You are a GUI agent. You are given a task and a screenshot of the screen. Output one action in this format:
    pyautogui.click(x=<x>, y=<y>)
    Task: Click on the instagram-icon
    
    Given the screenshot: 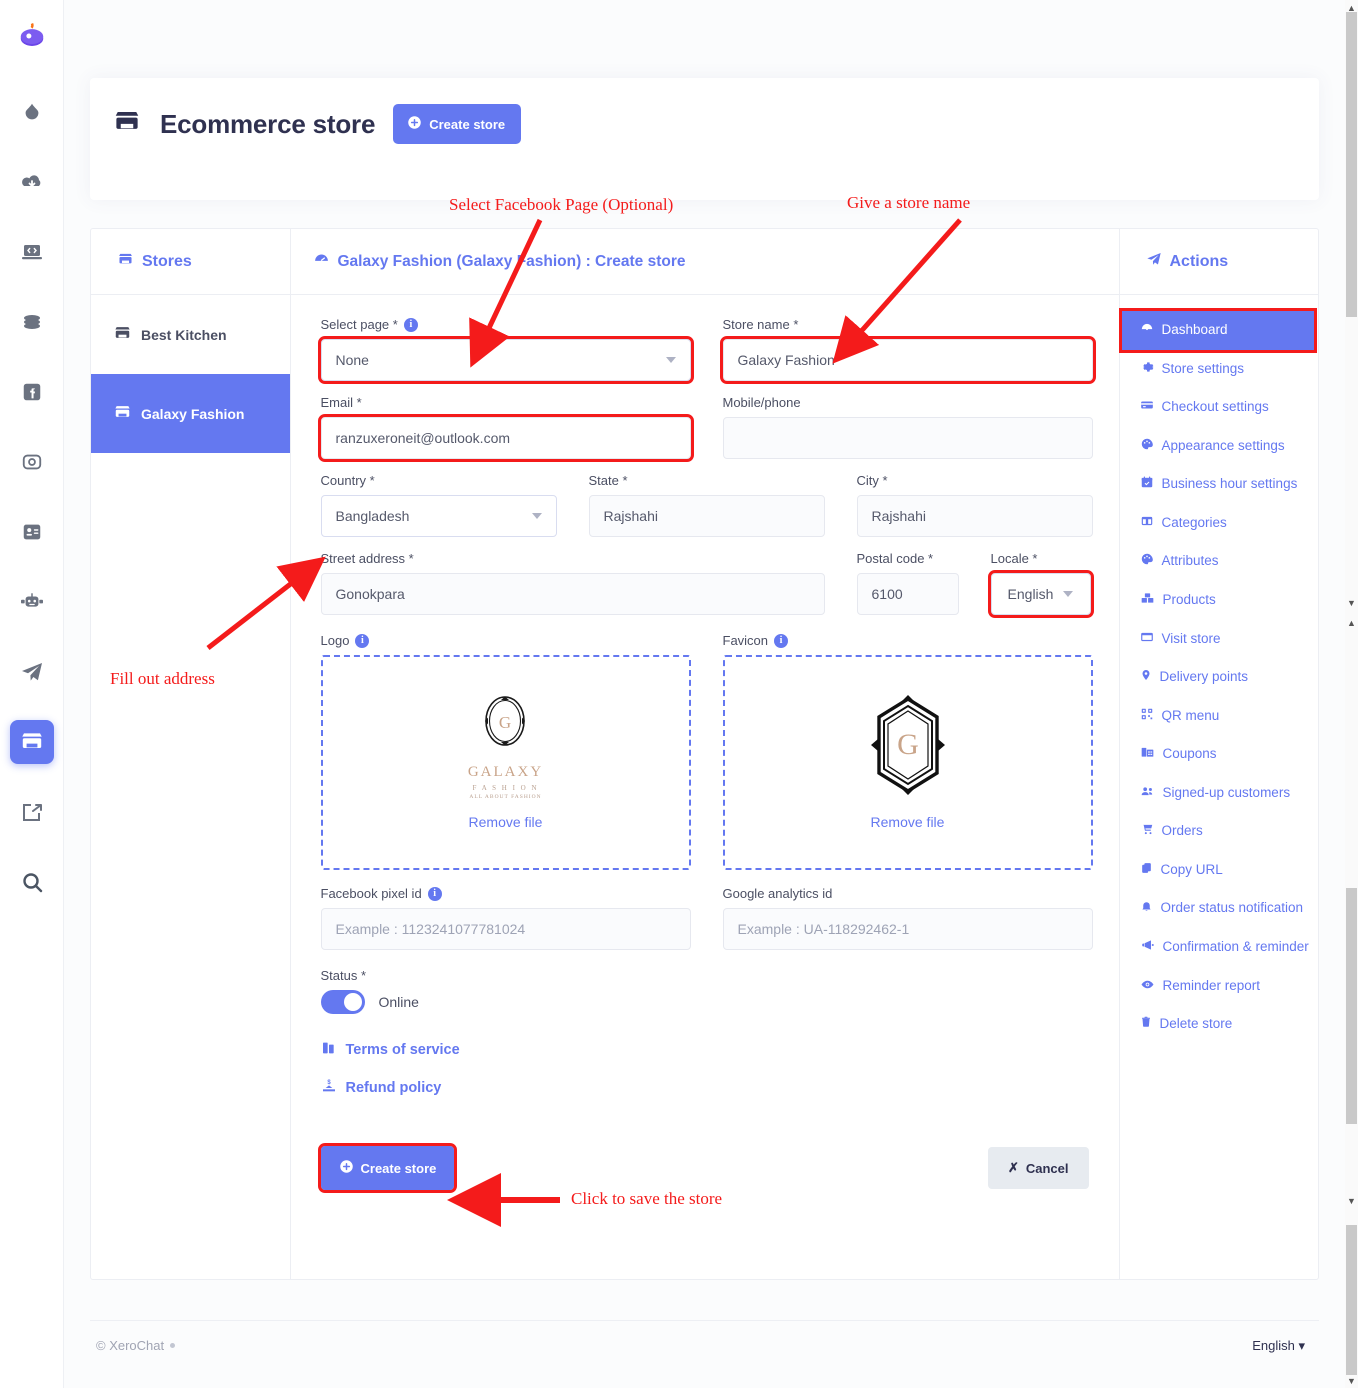 What is the action you would take?
    pyautogui.click(x=32, y=462)
    